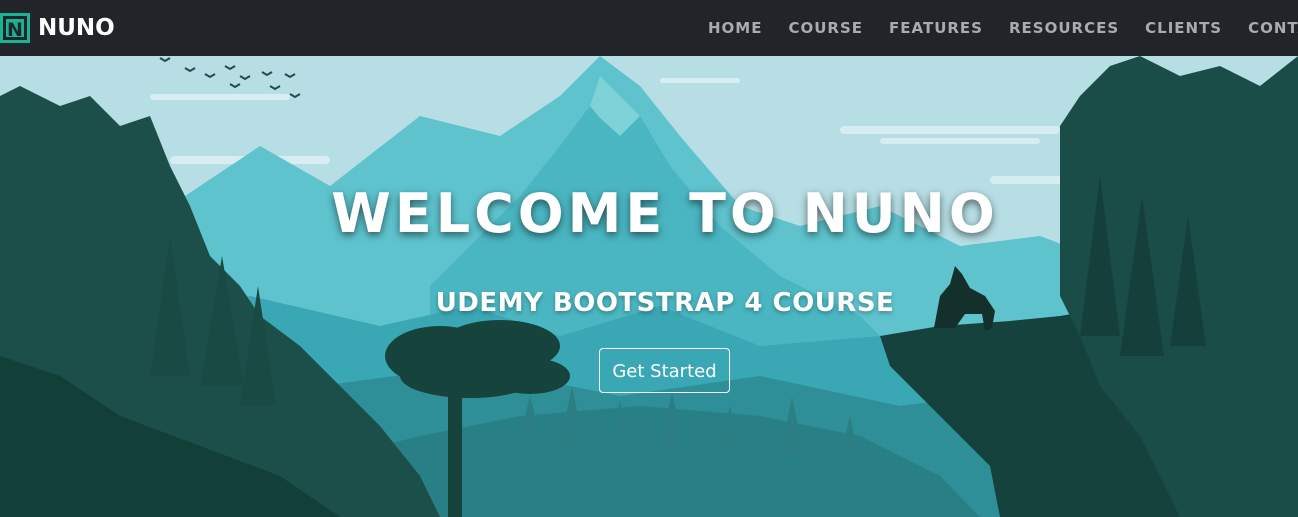 Image resolution: width=1298 pixels, height=517 pixels. Describe the element at coordinates (76, 28) in the screenshot. I see `brand-name: NUNO` at that location.